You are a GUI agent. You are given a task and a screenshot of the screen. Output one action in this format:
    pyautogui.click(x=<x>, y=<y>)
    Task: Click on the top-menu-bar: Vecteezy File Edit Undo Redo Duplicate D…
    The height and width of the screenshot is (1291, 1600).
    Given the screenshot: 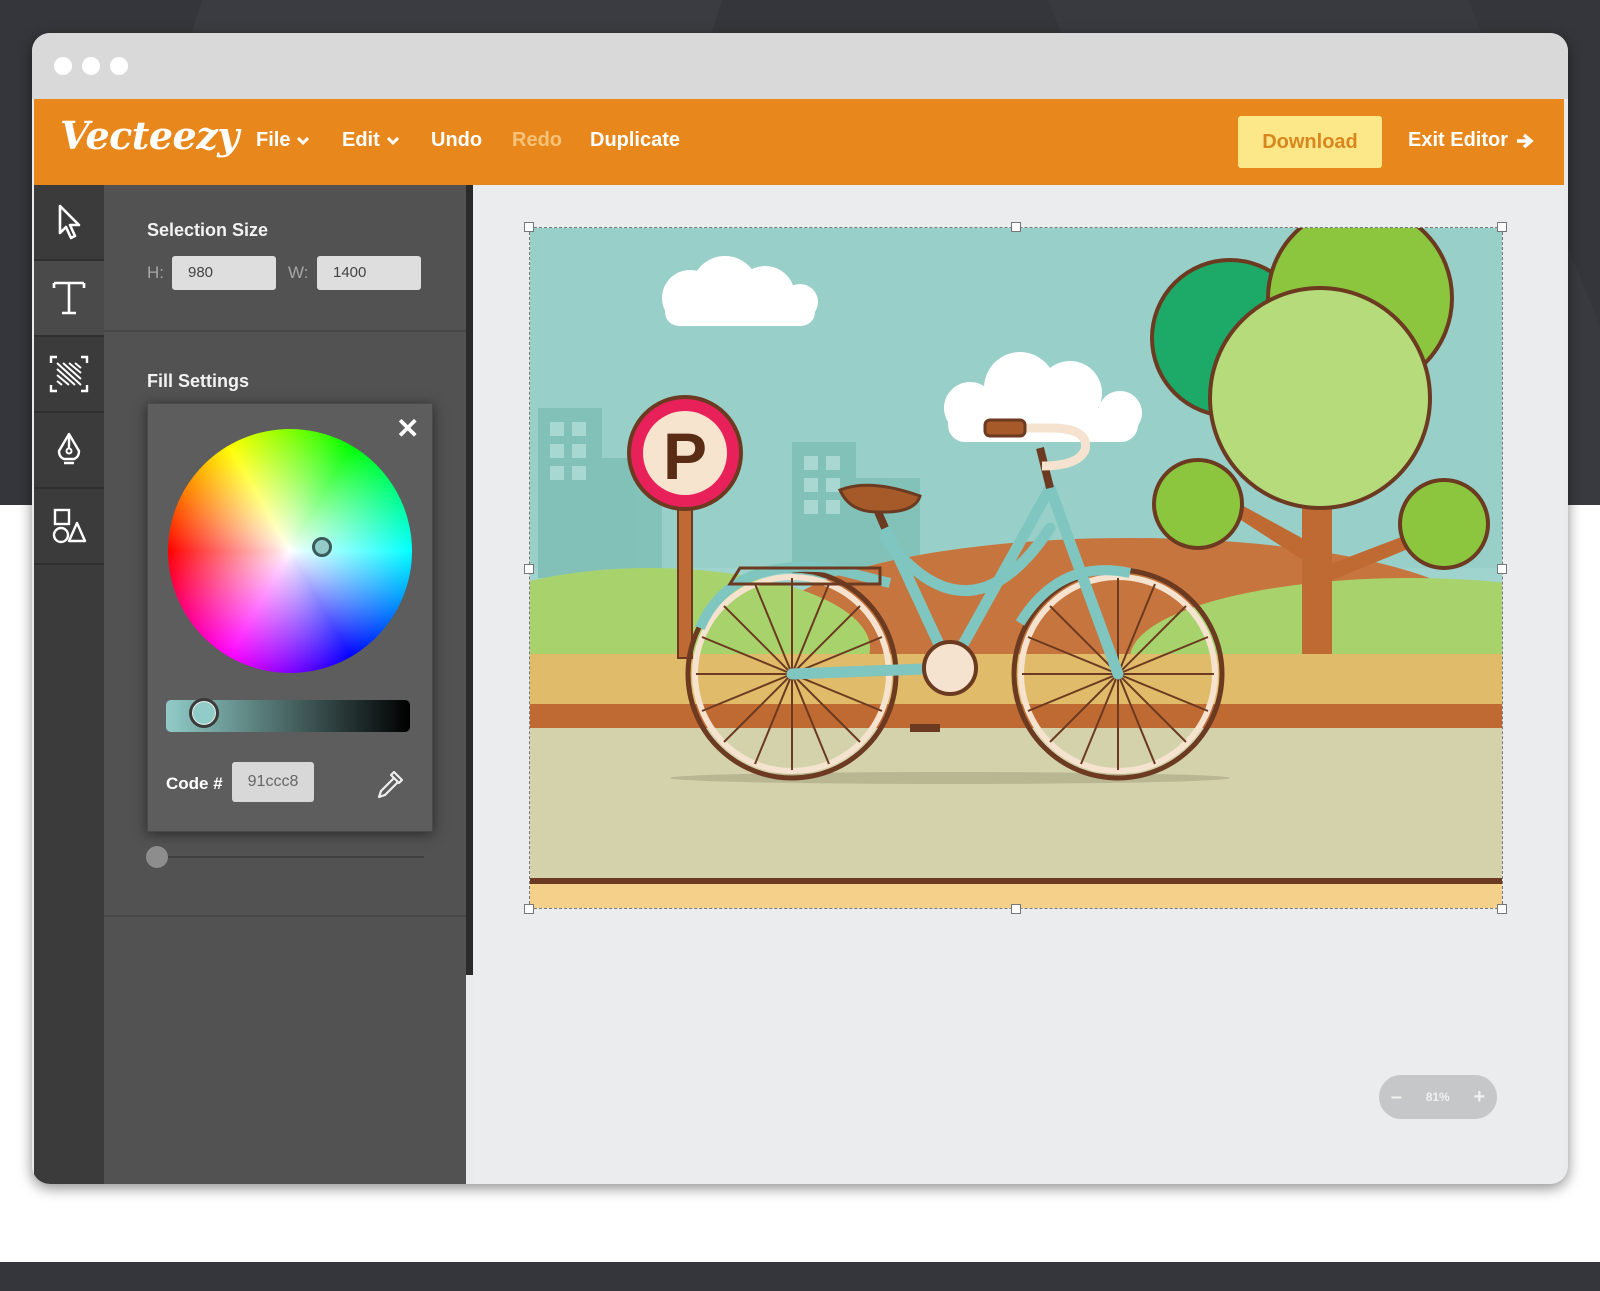 What is the action you would take?
    pyautogui.click(x=799, y=142)
    